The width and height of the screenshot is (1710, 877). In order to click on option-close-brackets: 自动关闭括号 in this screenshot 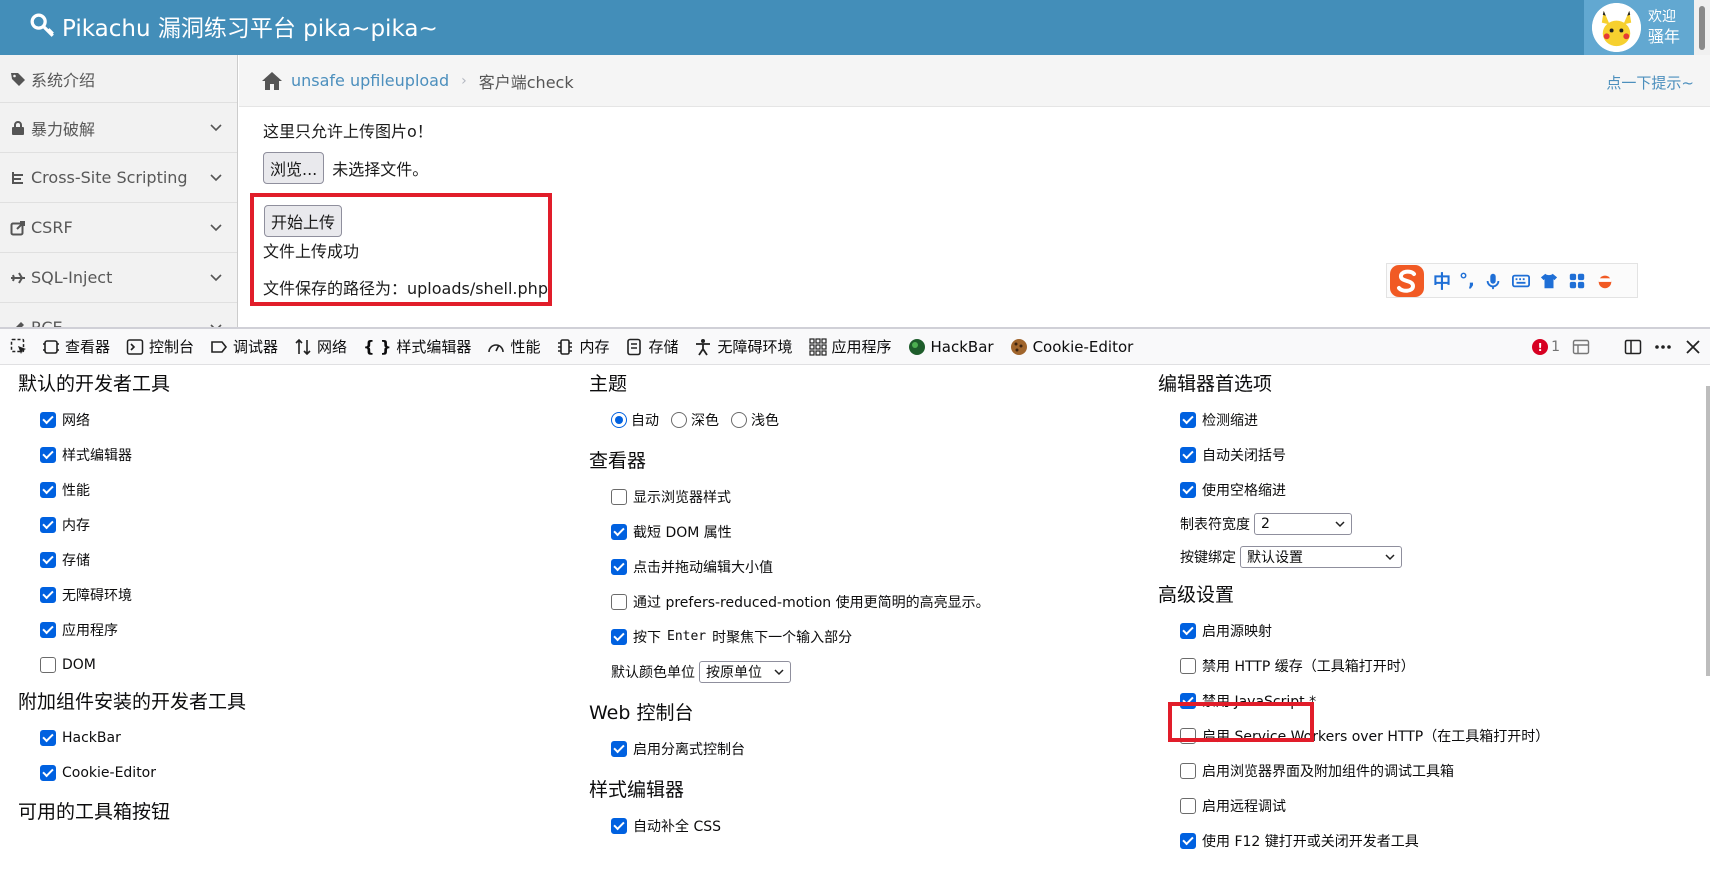, I will do `click(1364, 454)`.